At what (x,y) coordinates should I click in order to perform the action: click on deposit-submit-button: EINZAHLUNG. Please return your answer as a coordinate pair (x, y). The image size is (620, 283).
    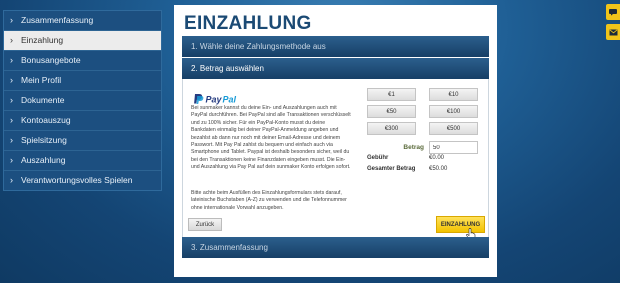
    Looking at the image, I should click on (460, 224).